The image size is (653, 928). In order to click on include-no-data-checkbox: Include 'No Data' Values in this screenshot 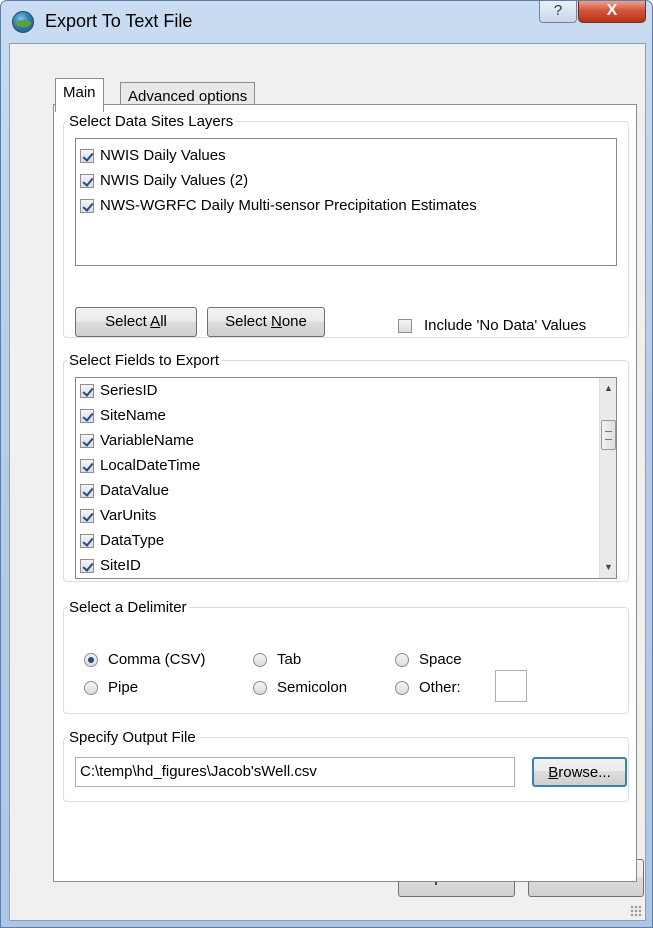, I will do `click(492, 325)`.